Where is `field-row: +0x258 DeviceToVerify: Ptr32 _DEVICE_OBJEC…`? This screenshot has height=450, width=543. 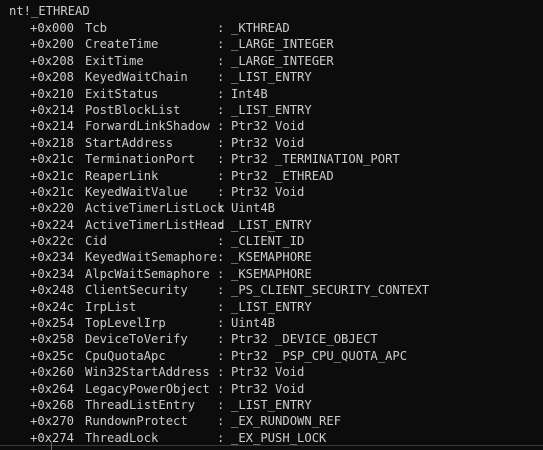 field-row: +0x258 DeviceToVerify: Ptr32 _DEVICE_OBJEC… is located at coordinates (286, 339).